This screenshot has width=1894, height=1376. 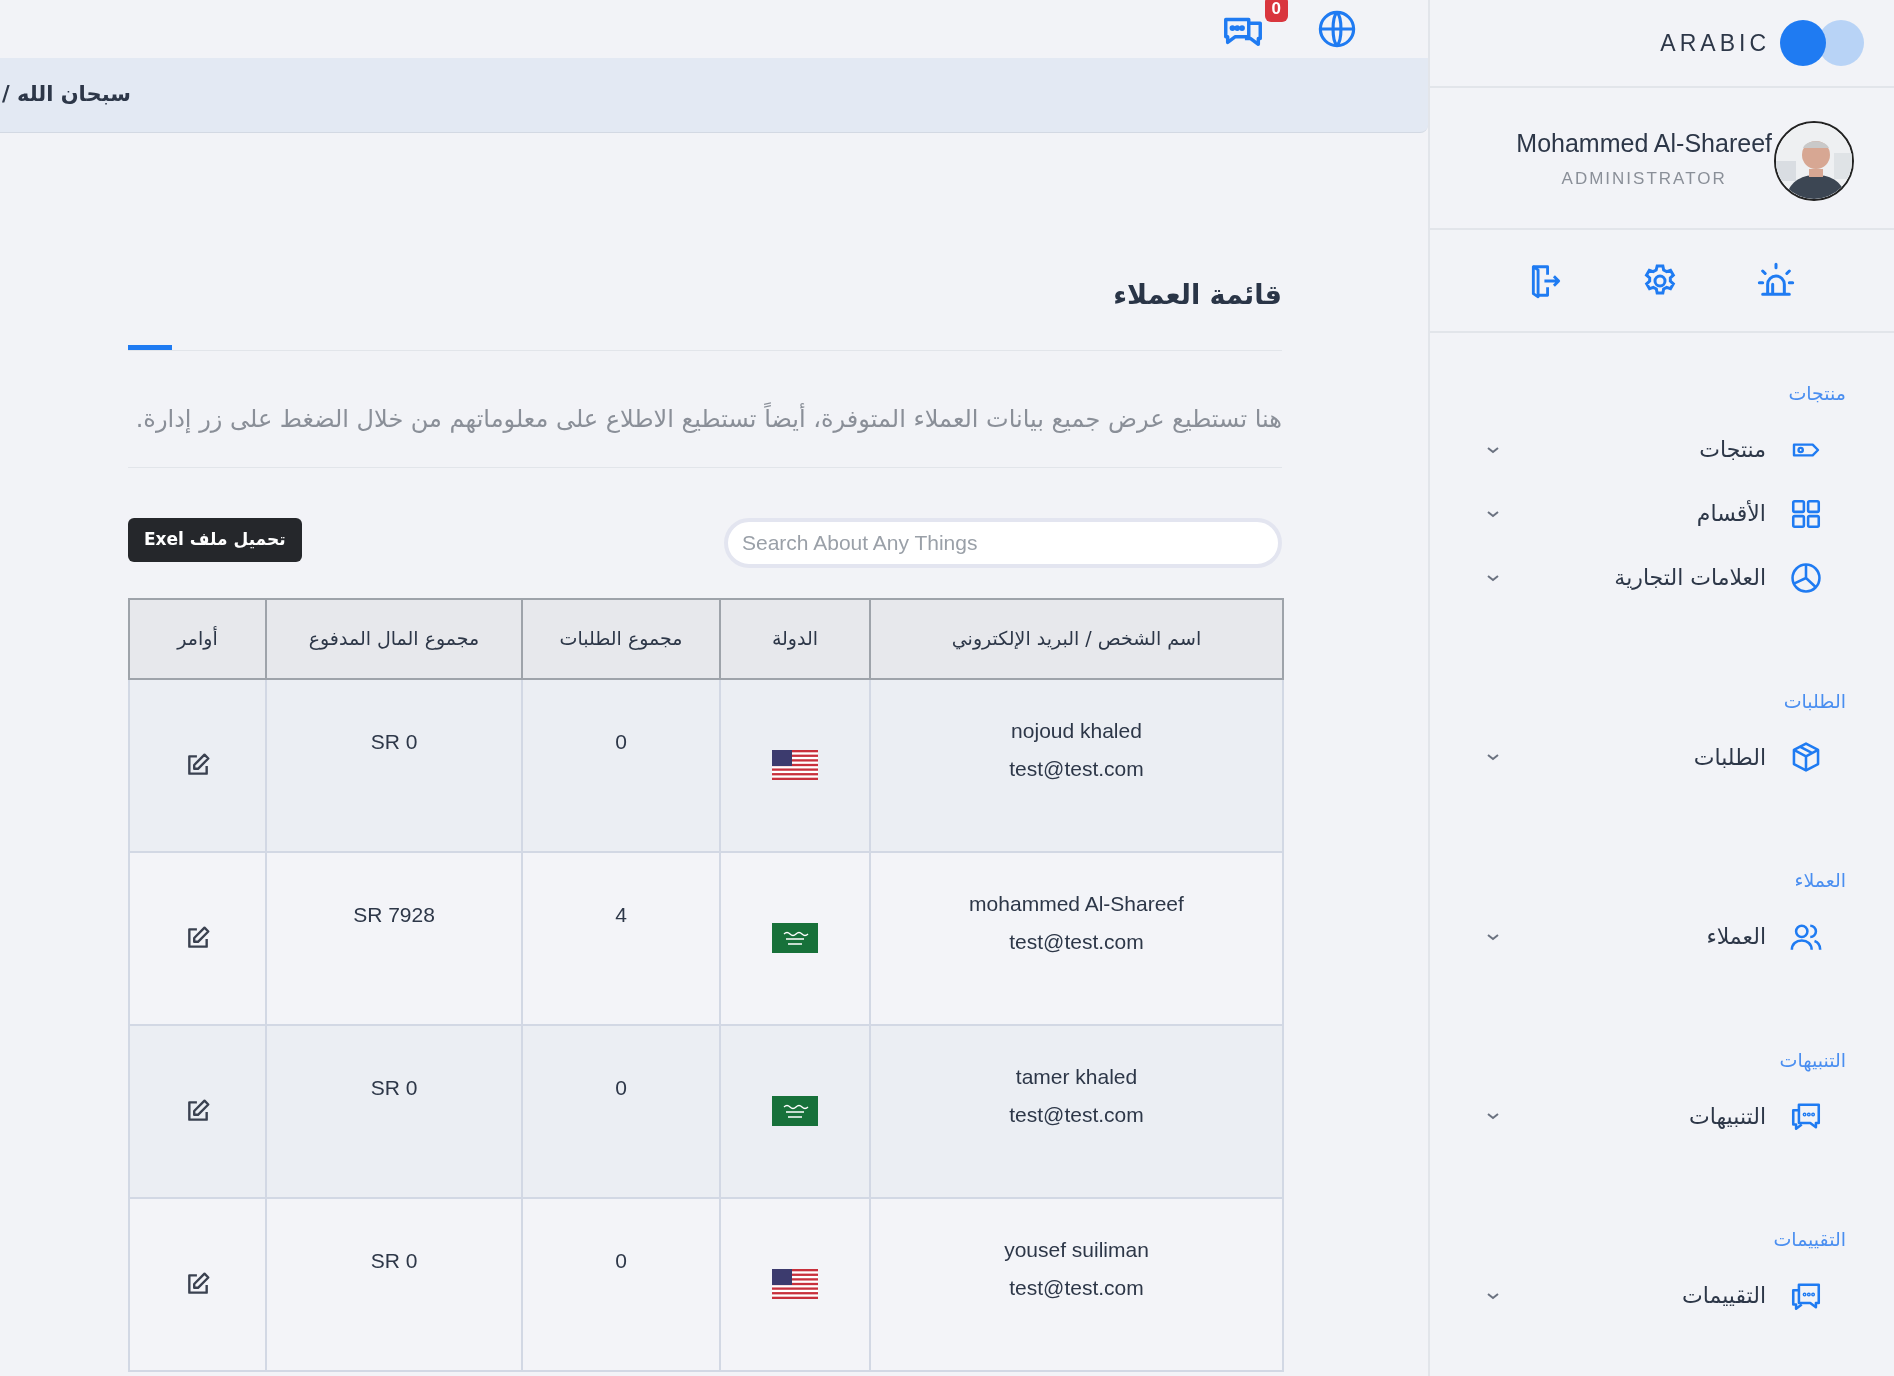 I want to click on column-header: أوامر, so click(x=197, y=638).